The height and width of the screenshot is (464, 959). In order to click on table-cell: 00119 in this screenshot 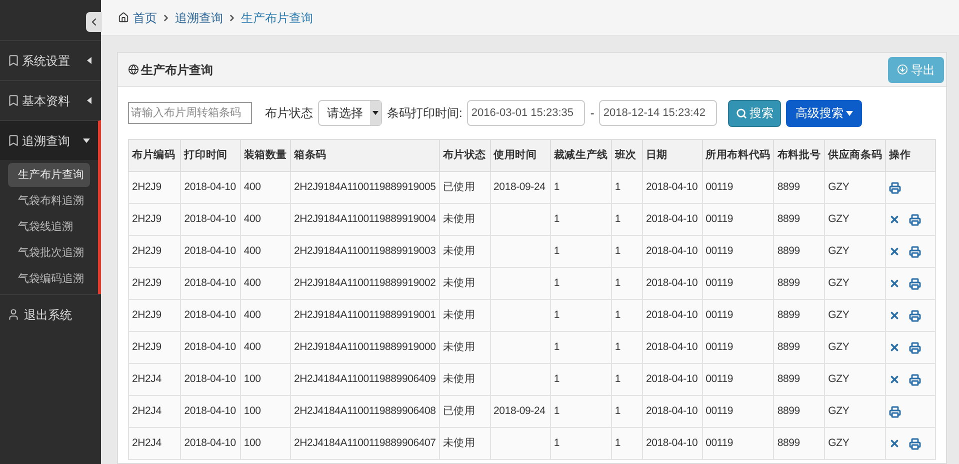, I will do `click(738, 444)`.